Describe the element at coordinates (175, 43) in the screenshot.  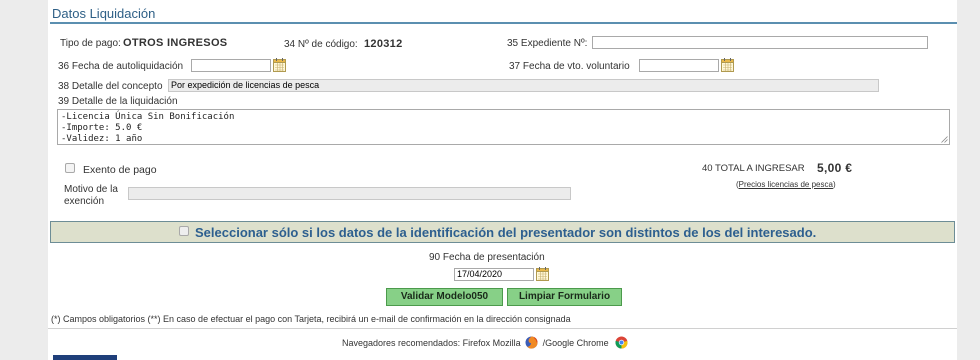
I see `tipo-pago-value: OTROS INGRESOS` at that location.